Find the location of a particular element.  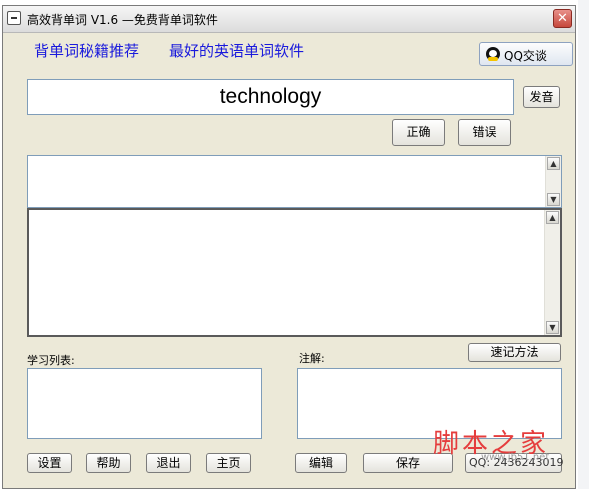

memory-method-button: 速记方法 is located at coordinates (514, 352).